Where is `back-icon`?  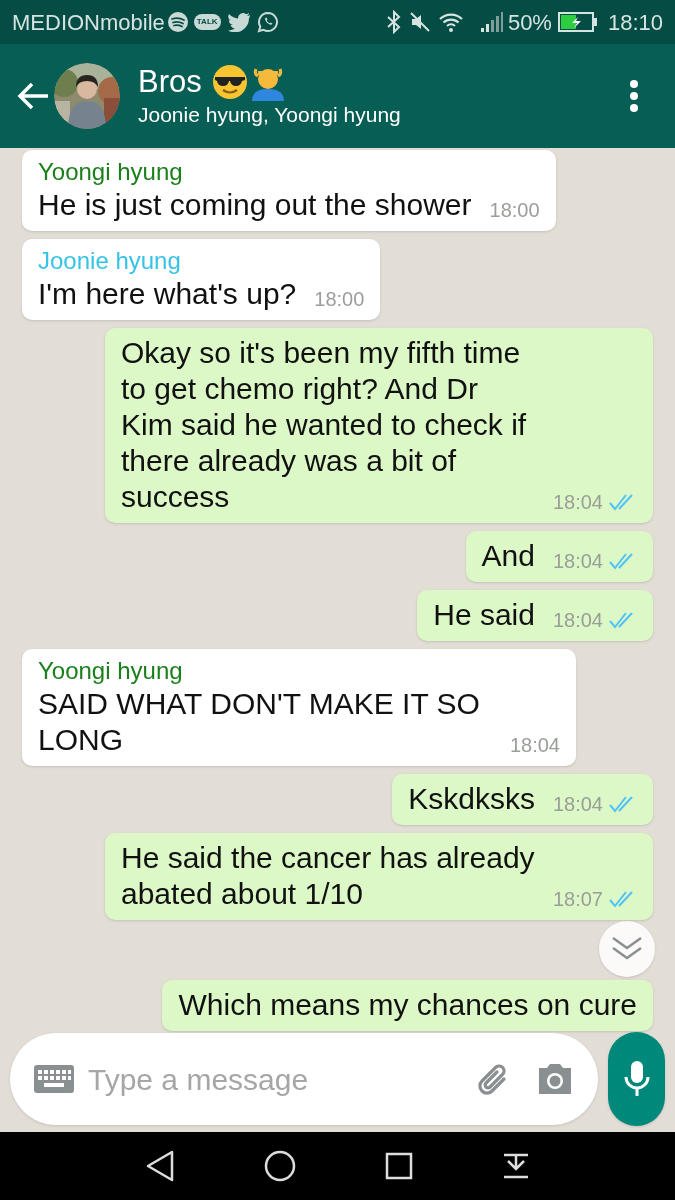
back-icon is located at coordinates (159, 1166).